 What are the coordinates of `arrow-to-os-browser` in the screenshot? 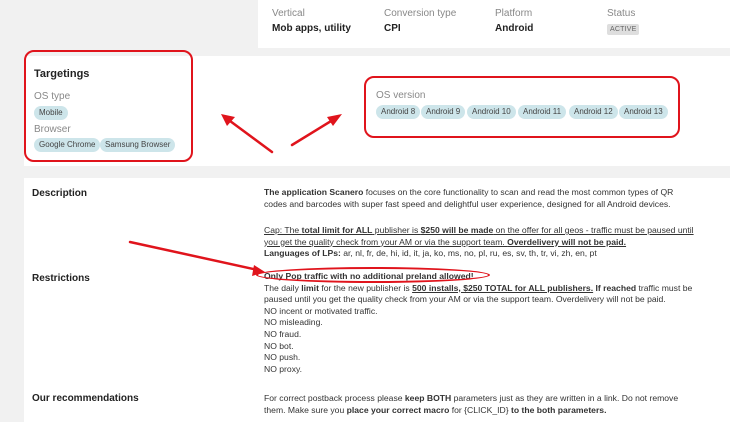 It's located at (249, 135).